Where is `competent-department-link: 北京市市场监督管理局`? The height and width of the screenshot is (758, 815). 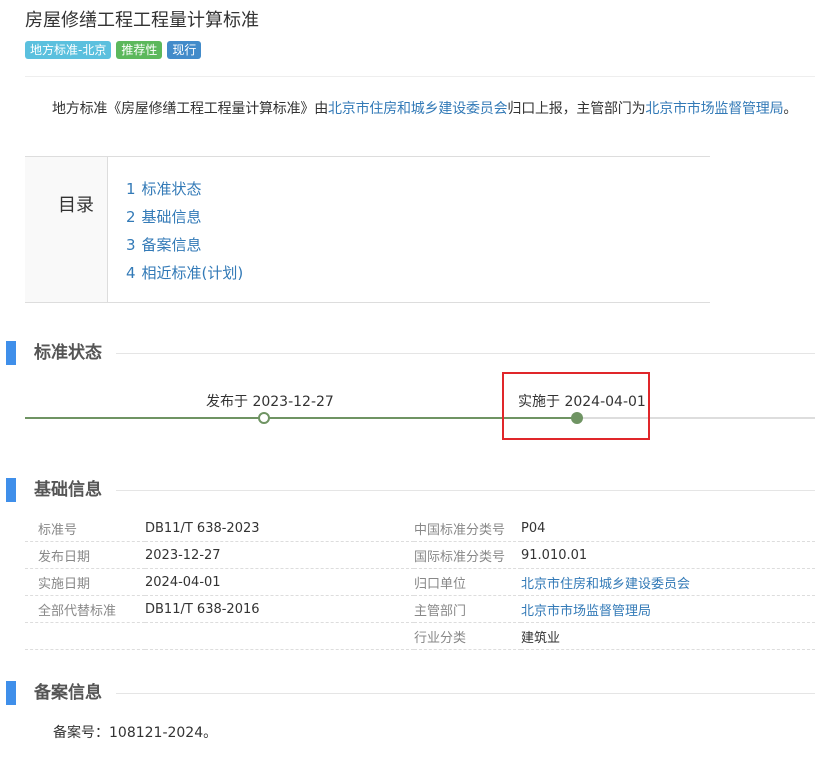 competent-department-link: 北京市市场监督管理局 is located at coordinates (586, 611).